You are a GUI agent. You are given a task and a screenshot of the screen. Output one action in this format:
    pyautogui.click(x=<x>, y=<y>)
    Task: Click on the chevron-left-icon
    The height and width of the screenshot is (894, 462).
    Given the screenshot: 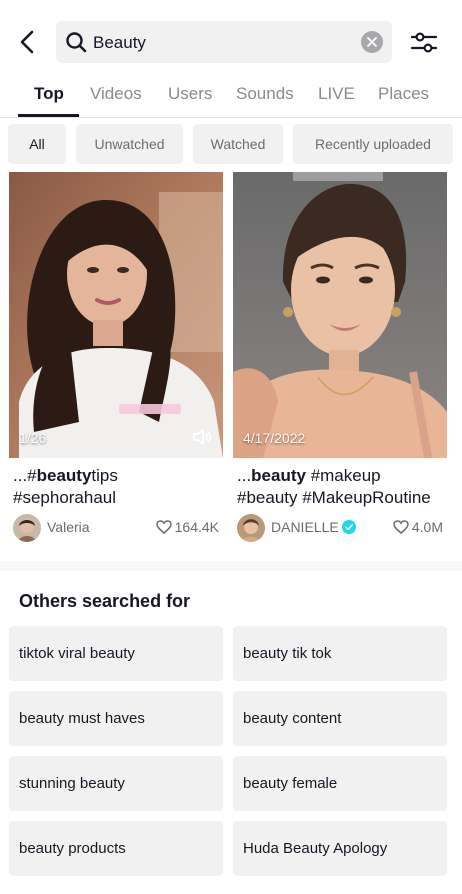 What is the action you would take?
    pyautogui.click(x=27, y=42)
    